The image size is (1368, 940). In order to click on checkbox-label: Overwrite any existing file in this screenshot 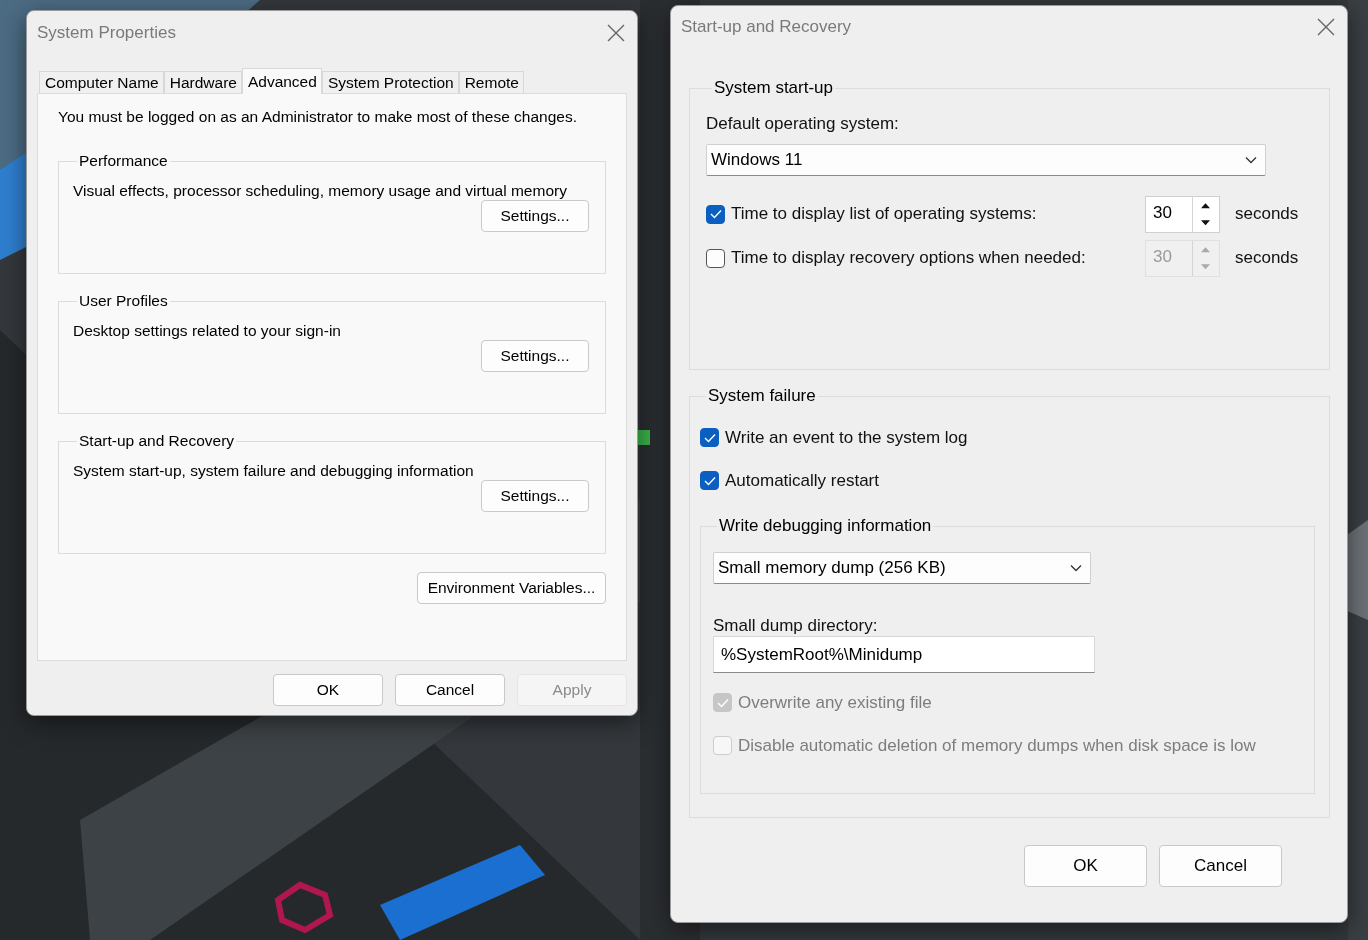, I will do `click(835, 702)`.